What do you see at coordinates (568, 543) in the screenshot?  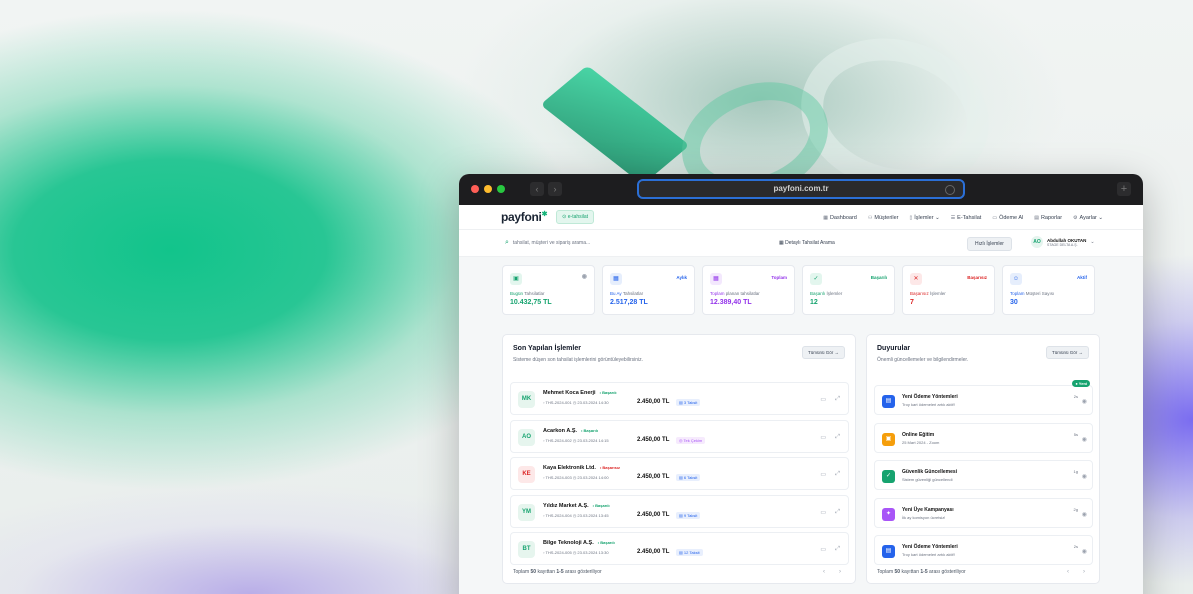 I see `customer-name-text: Bilge Teknoloji A.Ş.` at bounding box center [568, 543].